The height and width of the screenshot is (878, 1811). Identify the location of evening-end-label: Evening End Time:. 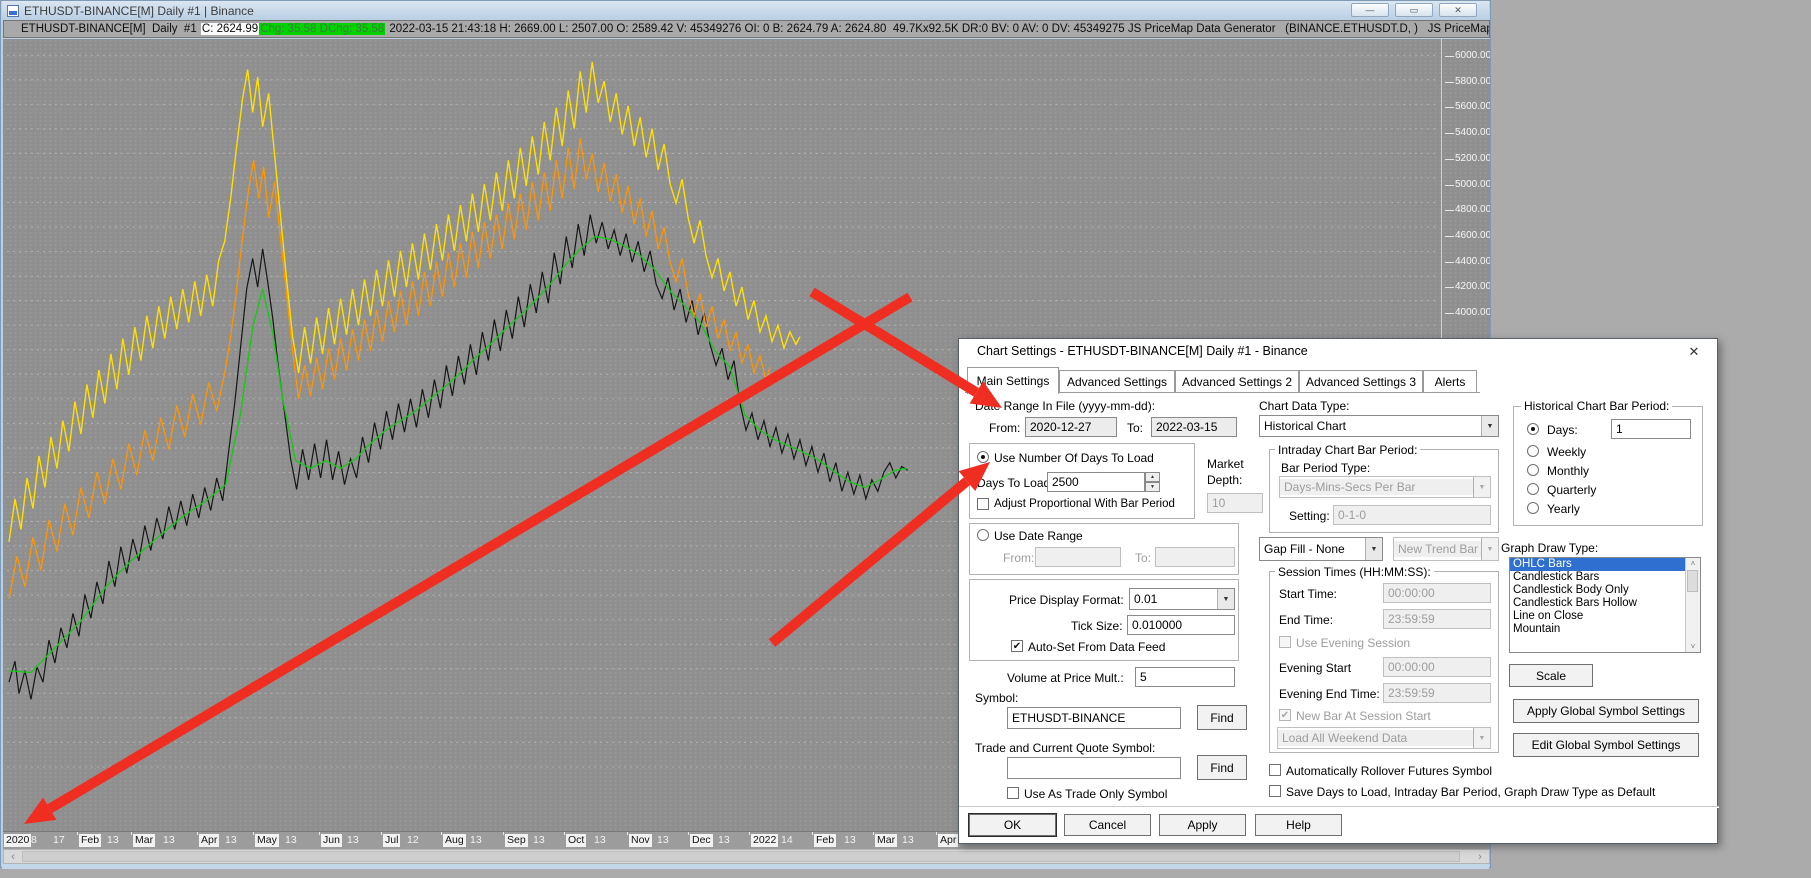
(1329, 694).